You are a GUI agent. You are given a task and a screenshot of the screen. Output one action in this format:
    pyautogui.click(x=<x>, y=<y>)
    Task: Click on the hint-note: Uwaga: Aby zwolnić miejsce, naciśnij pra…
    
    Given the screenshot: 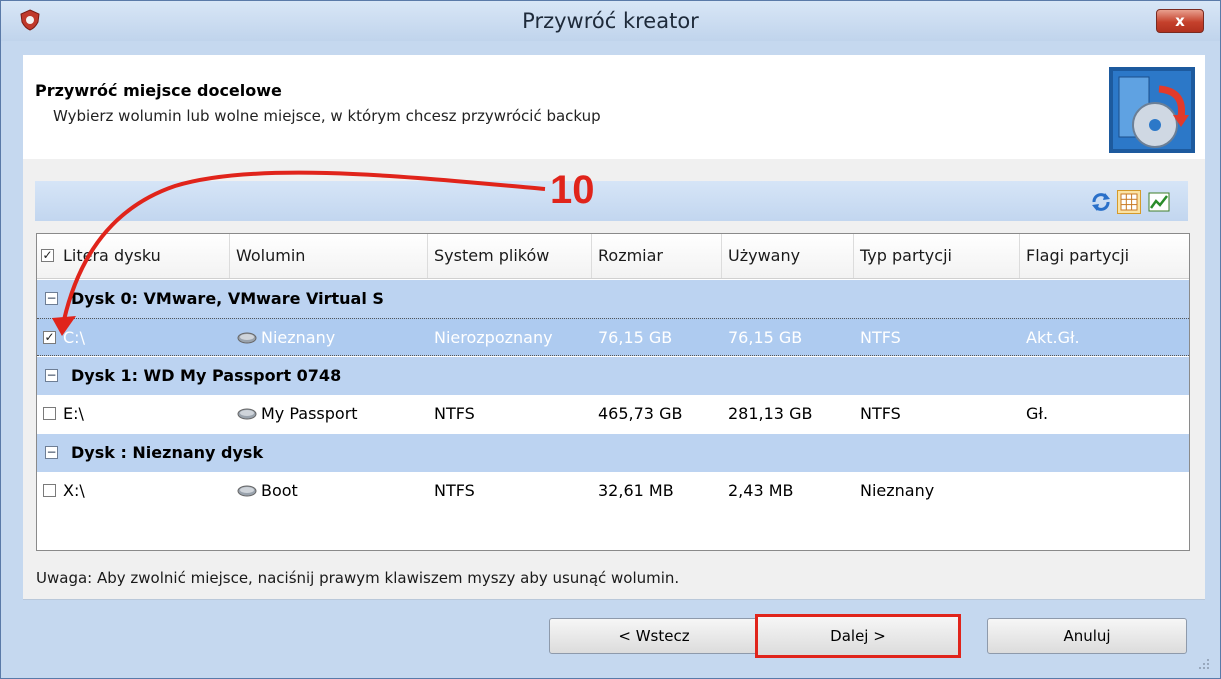 What is the action you would take?
    pyautogui.click(x=358, y=578)
    